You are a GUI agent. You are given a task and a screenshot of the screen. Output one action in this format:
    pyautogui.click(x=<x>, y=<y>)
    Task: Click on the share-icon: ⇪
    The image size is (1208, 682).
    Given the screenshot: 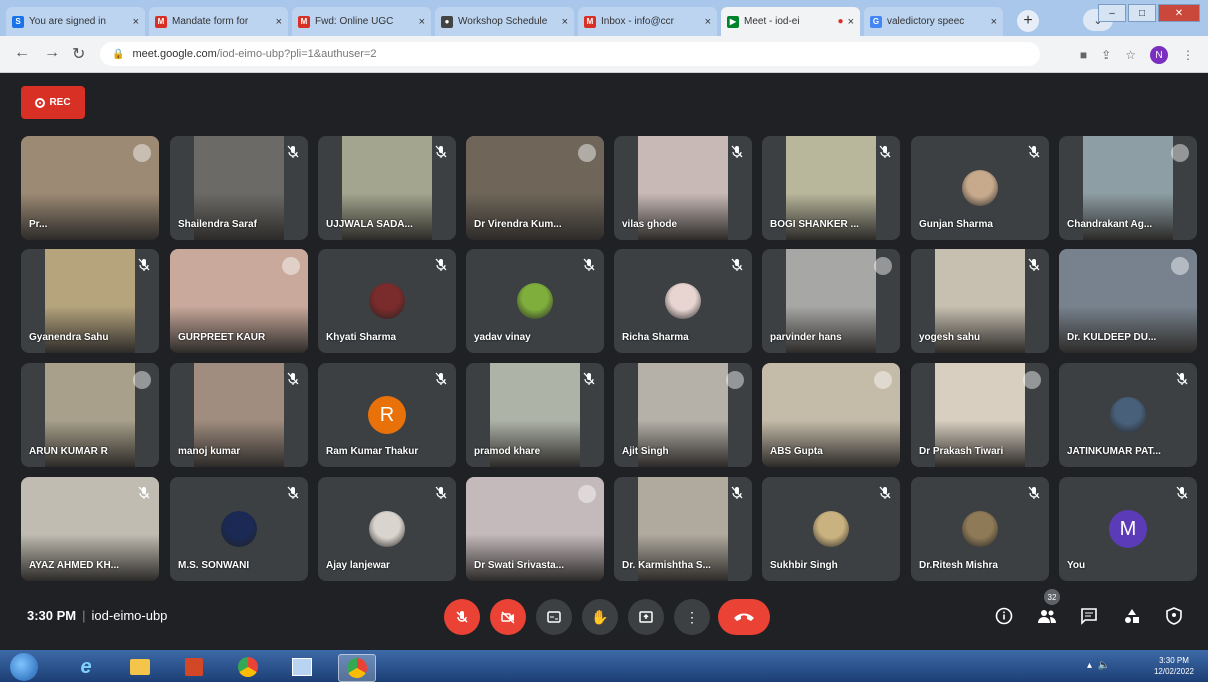 What is the action you would take?
    pyautogui.click(x=1106, y=55)
    